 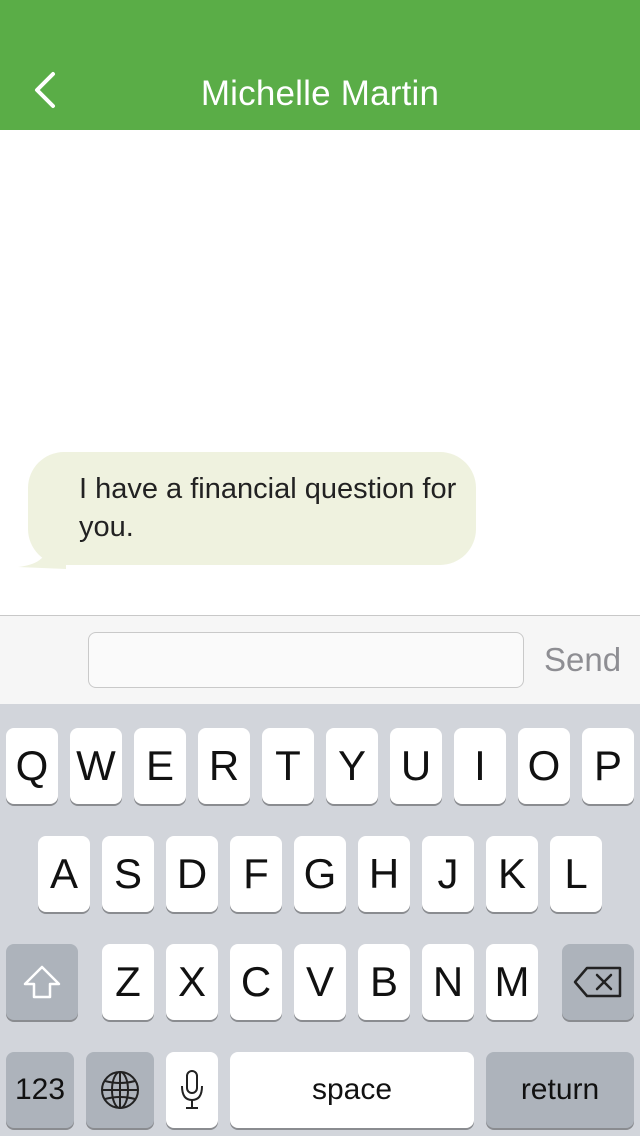 I want to click on key-c: C, so click(x=256, y=982).